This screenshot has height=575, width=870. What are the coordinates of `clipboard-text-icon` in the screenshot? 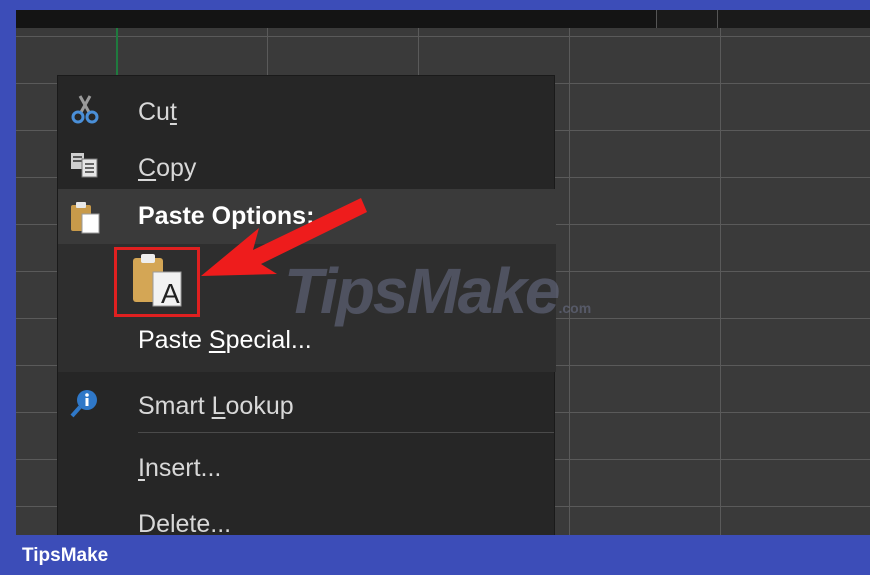 It's located at (157, 280).